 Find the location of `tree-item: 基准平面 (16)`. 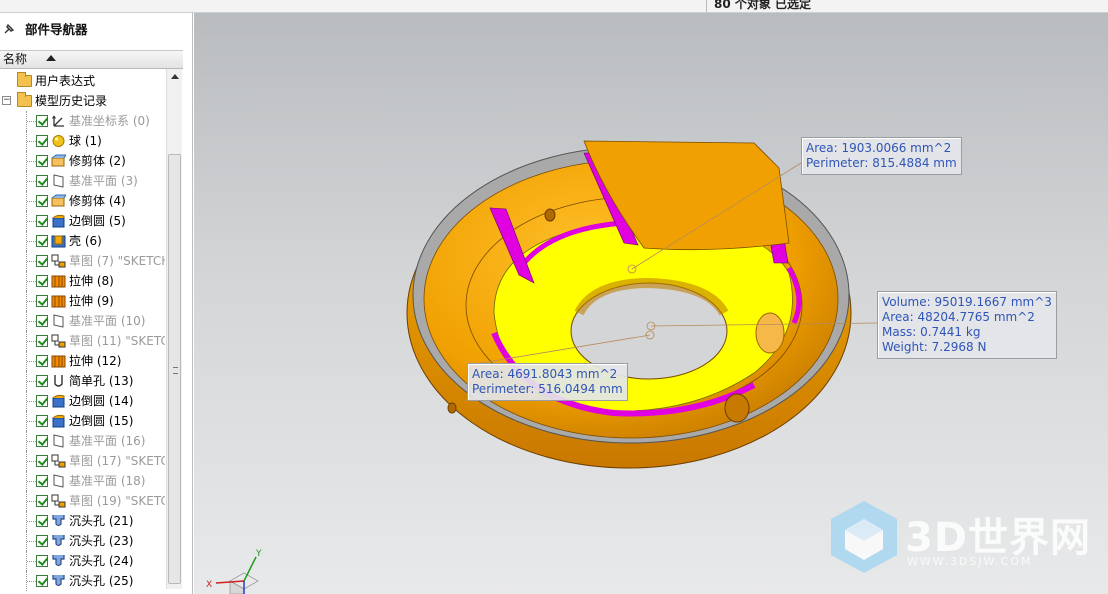

tree-item: 基准平面 (16) is located at coordinates (82, 441).